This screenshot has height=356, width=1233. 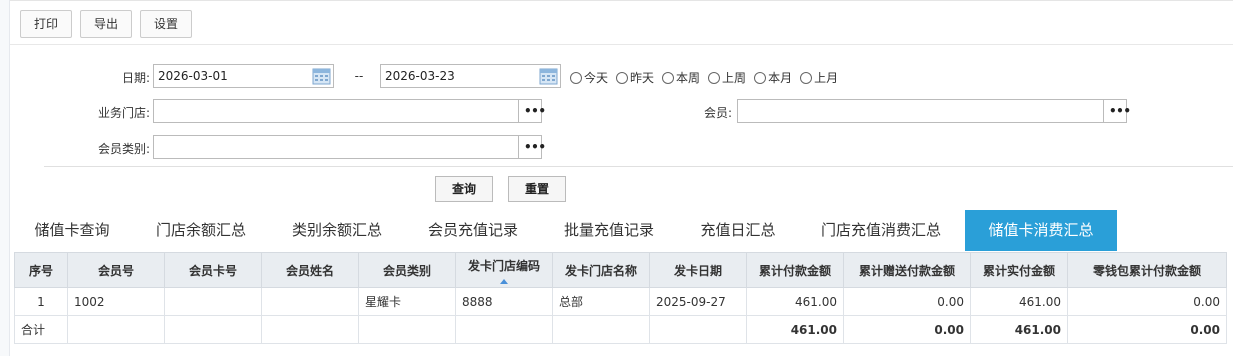 I want to click on radio-label: 本周, so click(x=688, y=78).